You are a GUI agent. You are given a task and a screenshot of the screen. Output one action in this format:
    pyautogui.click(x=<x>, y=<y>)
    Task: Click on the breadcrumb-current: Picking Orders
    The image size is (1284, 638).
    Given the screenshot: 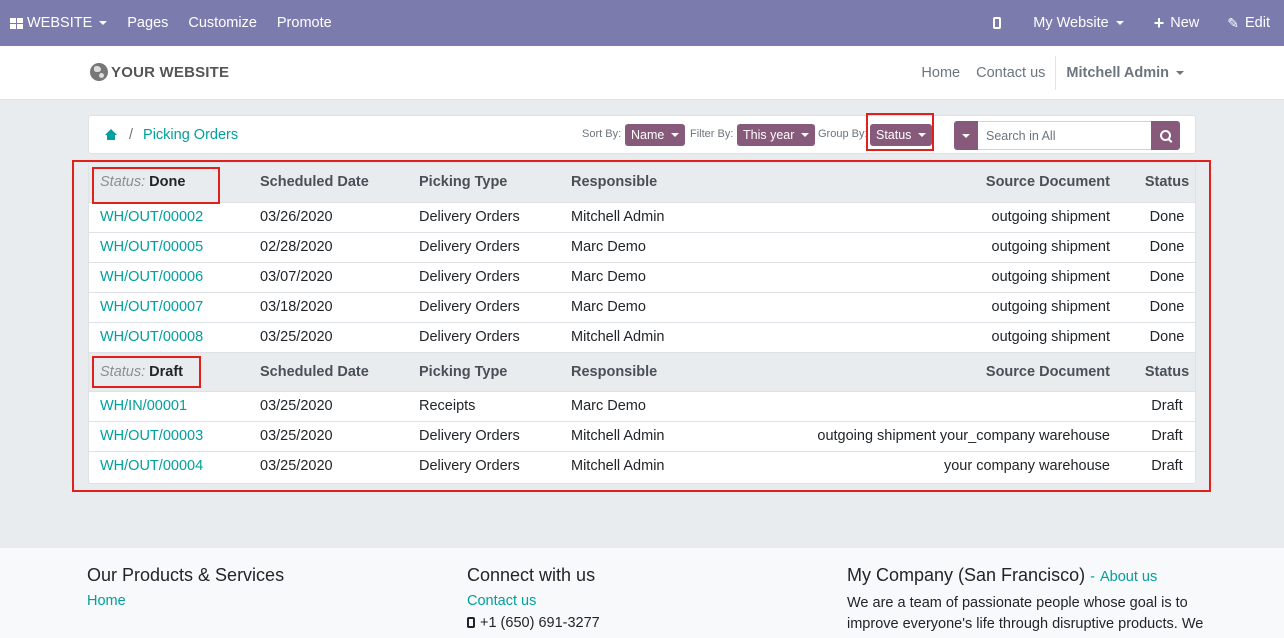 What is the action you would take?
    pyautogui.click(x=190, y=135)
    